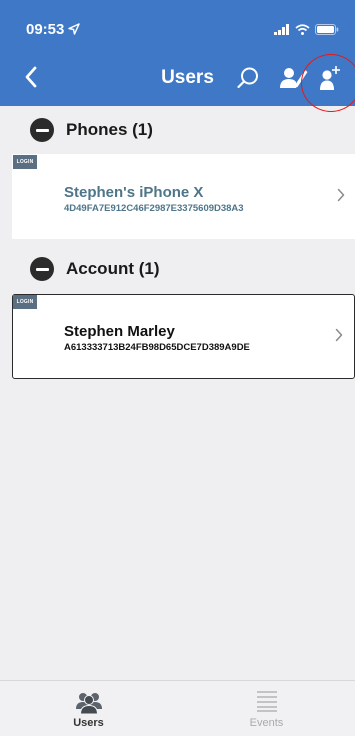 The image size is (355, 736). I want to click on section-title: Phones (1), so click(109, 129).